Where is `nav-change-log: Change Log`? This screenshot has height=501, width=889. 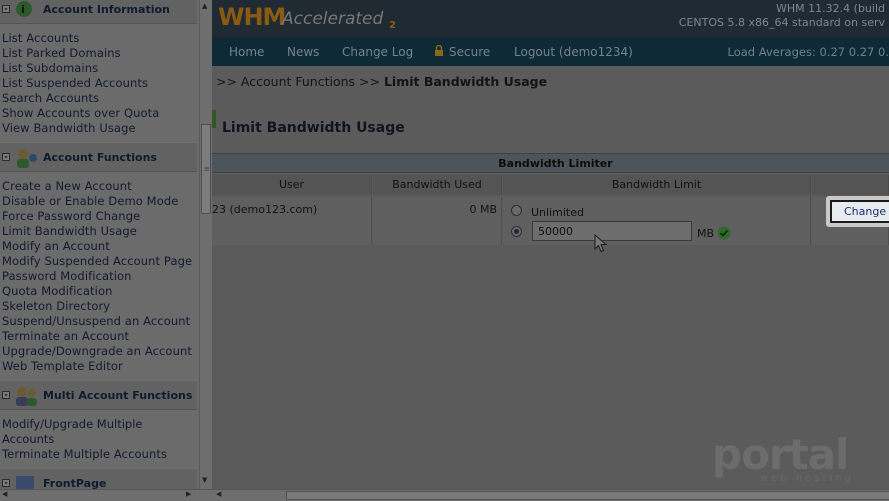
nav-change-log: Change Log is located at coordinates (377, 52).